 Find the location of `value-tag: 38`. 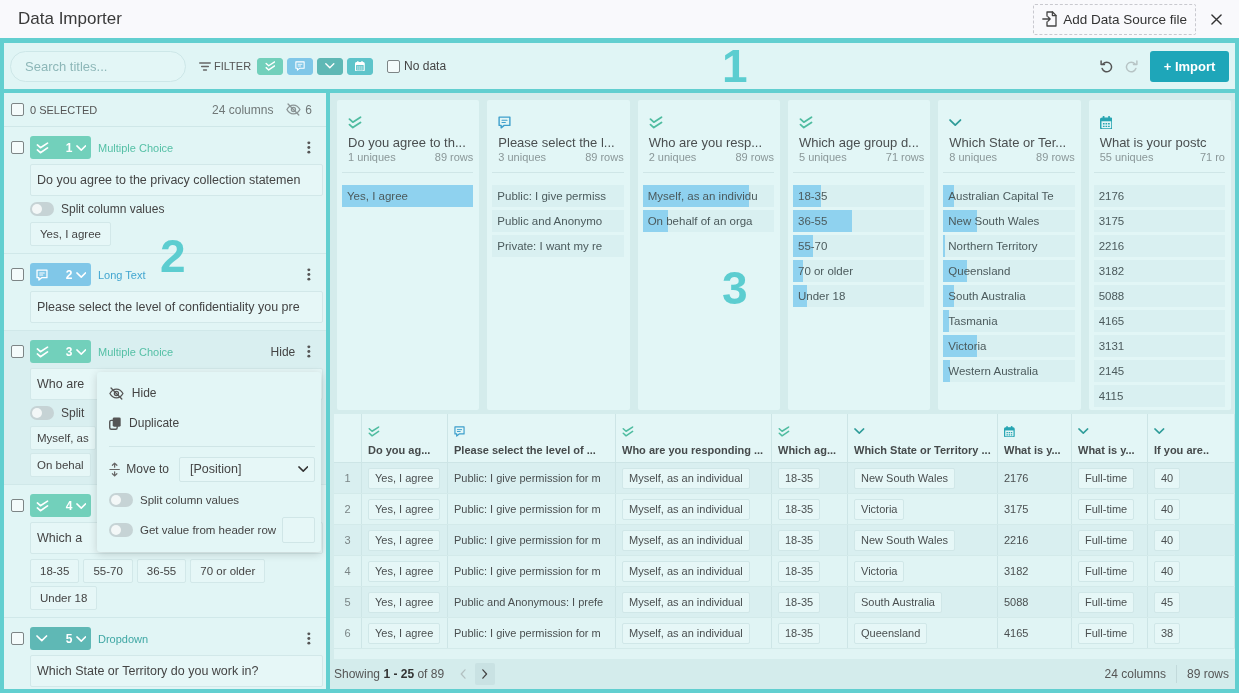

value-tag: 38 is located at coordinates (1167, 633).